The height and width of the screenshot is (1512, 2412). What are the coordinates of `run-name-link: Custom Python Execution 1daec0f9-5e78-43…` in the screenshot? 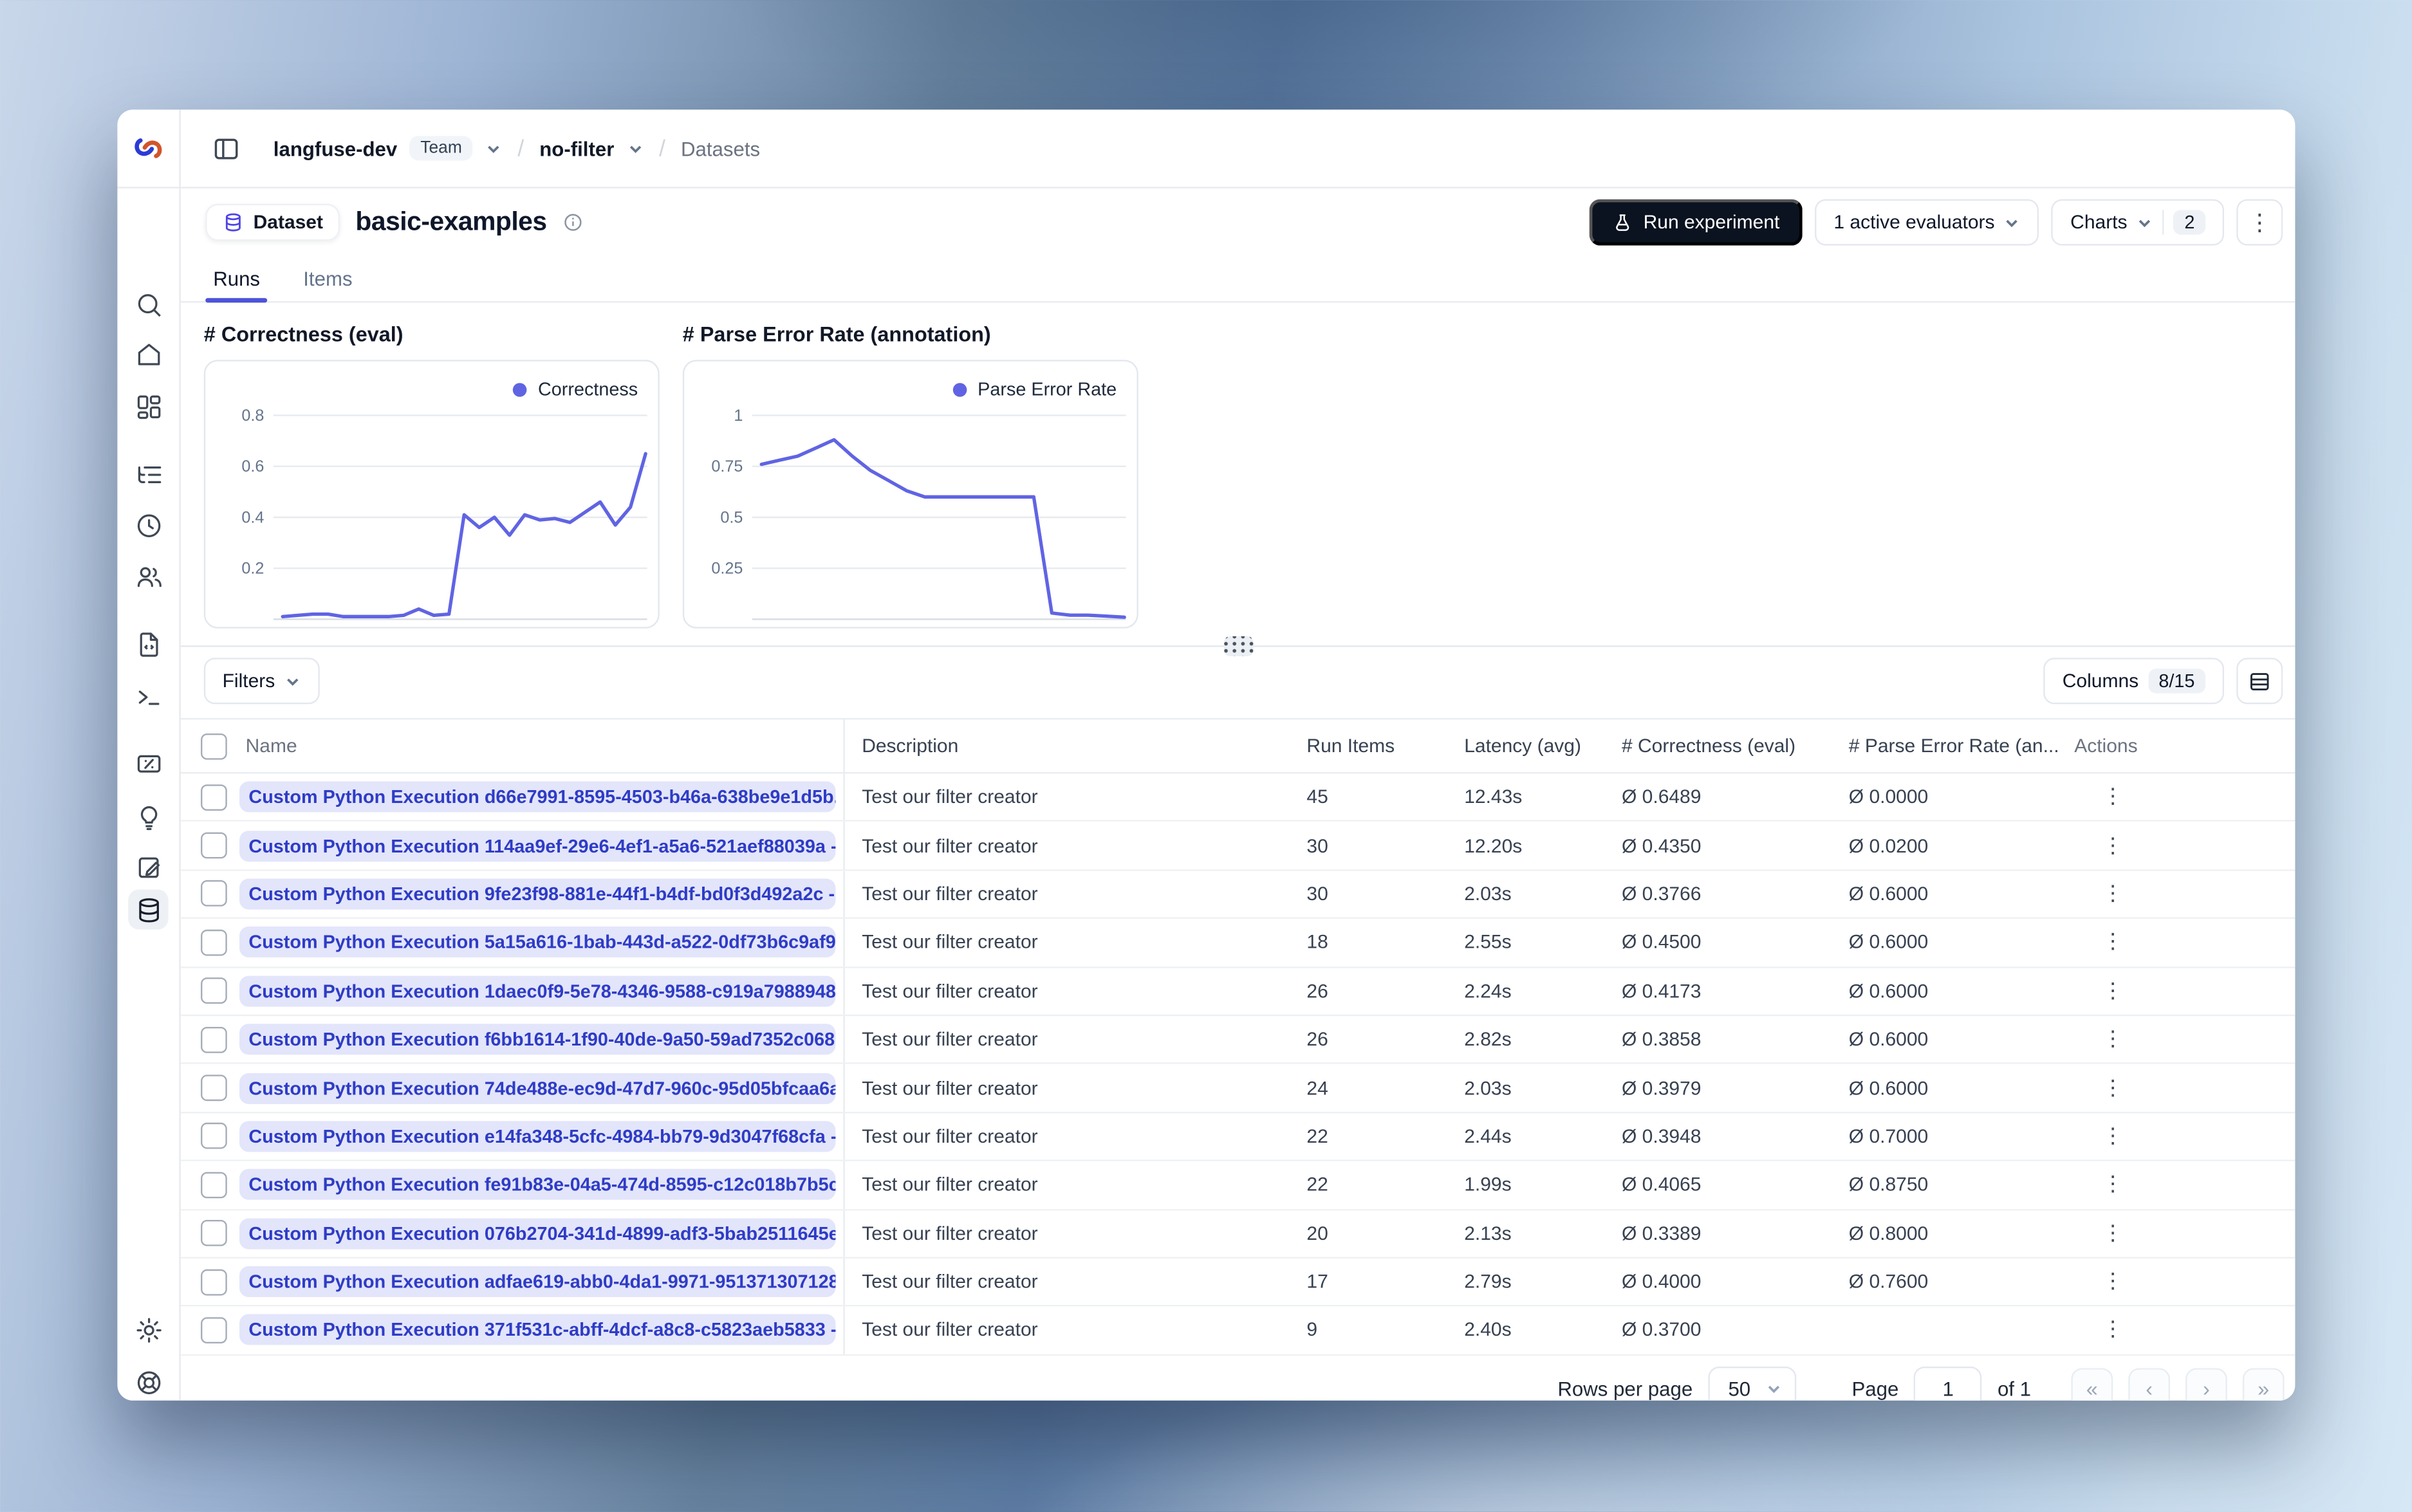 It's located at (537, 991).